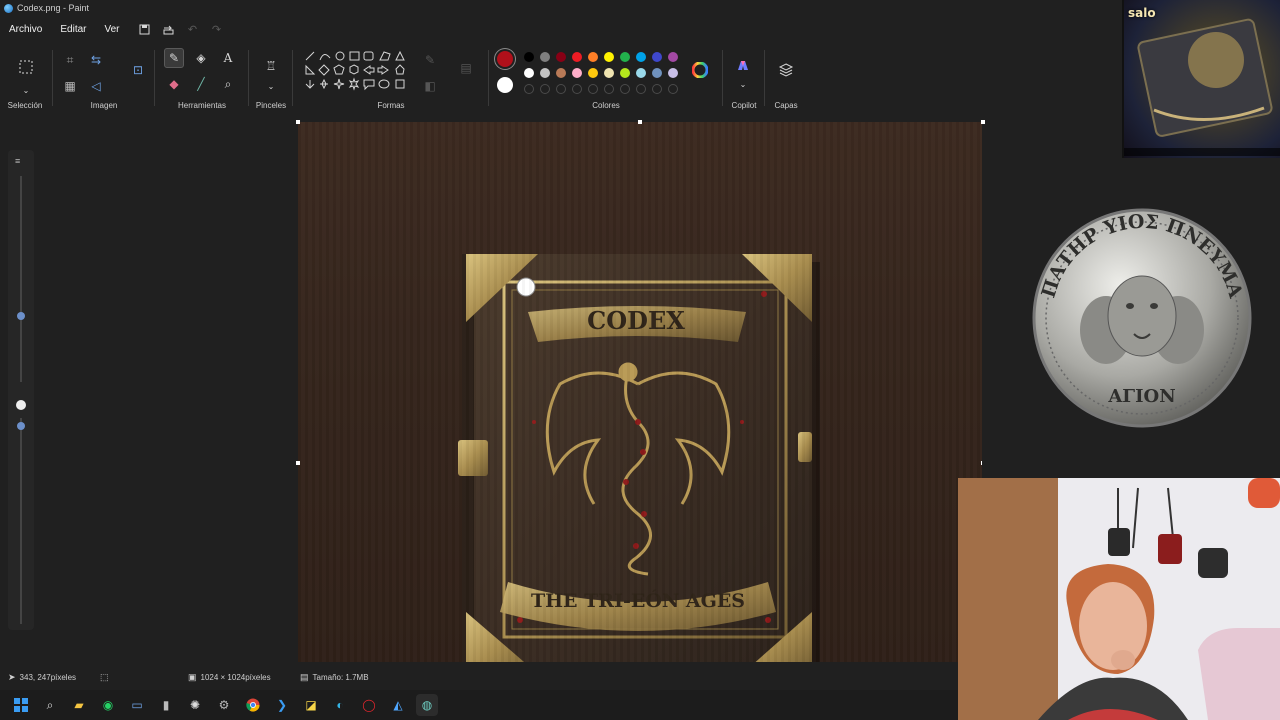 This screenshot has height=720, width=1280. What do you see at coordinates (369, 705) in the screenshot?
I see `opera-icon: ◯` at bounding box center [369, 705].